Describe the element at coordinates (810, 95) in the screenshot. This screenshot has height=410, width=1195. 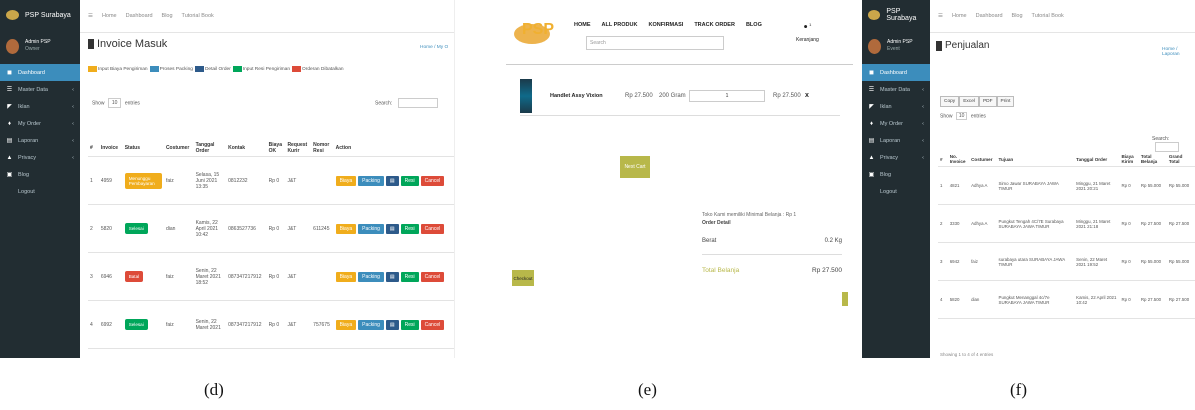
I see `remove-item-button: x` at that location.